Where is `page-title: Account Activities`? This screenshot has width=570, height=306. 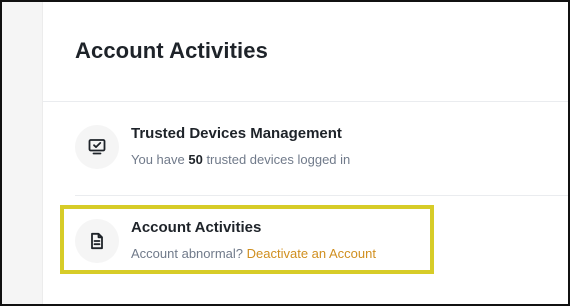 page-title: Account Activities is located at coordinates (171, 50).